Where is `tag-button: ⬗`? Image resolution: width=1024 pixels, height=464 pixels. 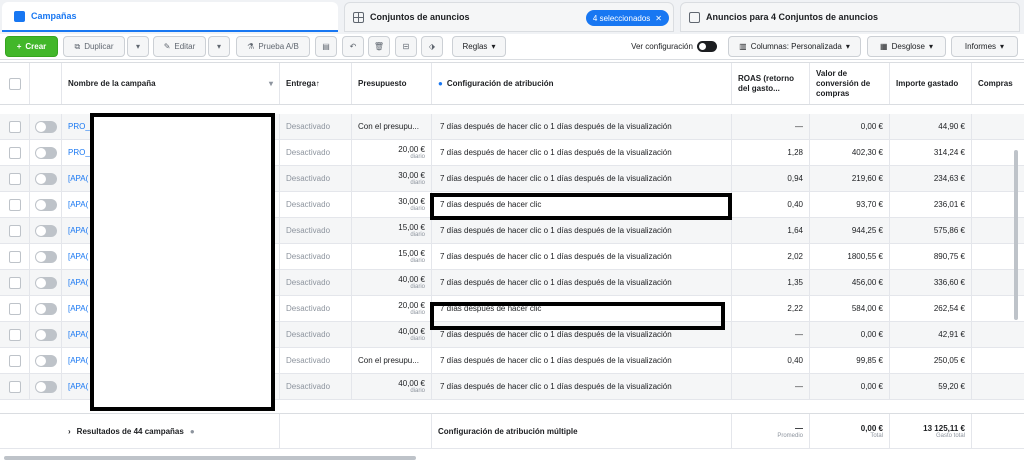 tag-button: ⬗ is located at coordinates (432, 46).